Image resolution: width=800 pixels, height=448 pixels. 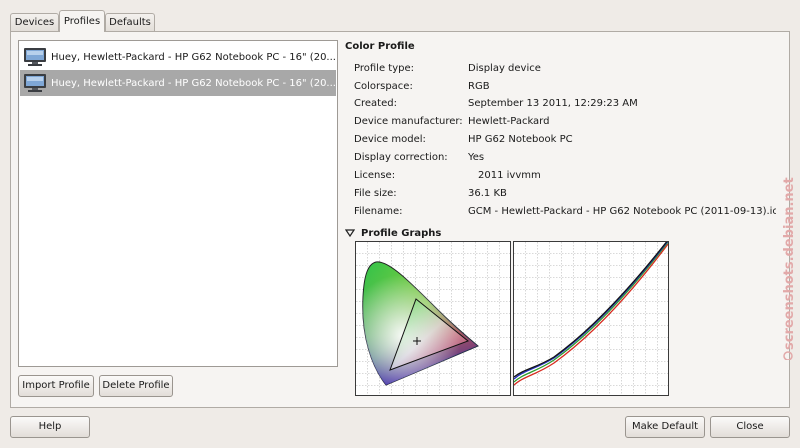 I want to click on detail-value-license: 2011 ivvmm, so click(x=509, y=175).